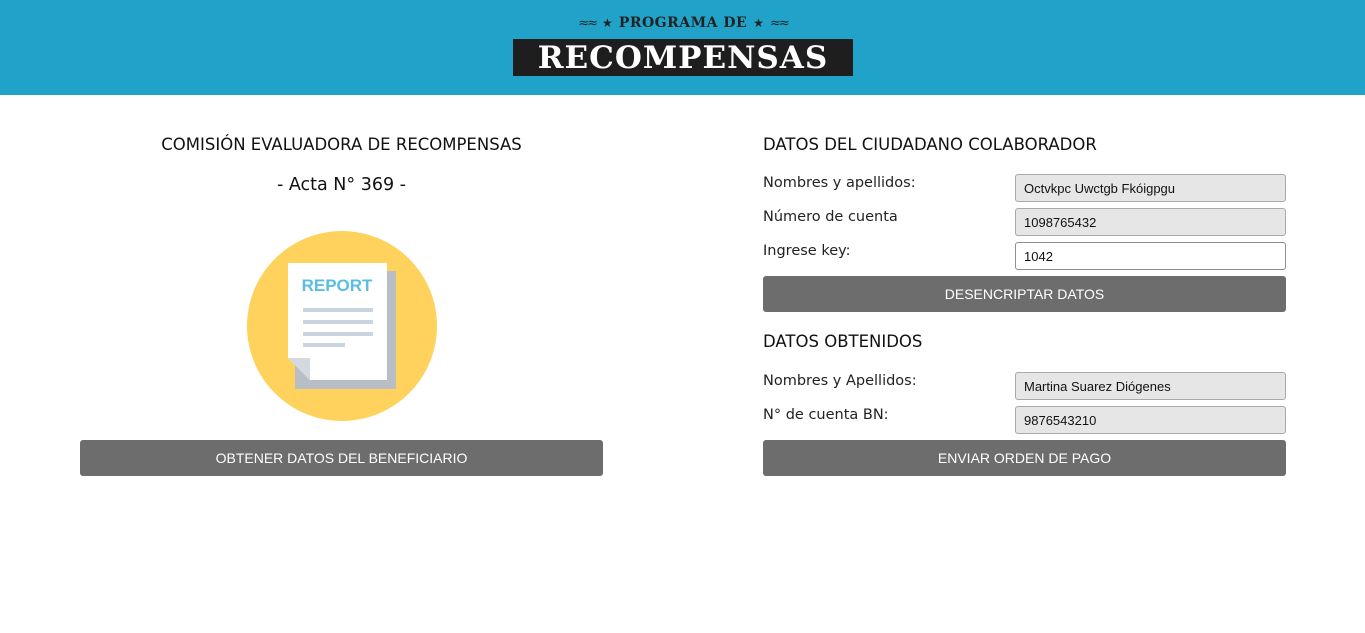  Describe the element at coordinates (342, 326) in the screenshot. I see `report-document-icon: REPORT` at that location.